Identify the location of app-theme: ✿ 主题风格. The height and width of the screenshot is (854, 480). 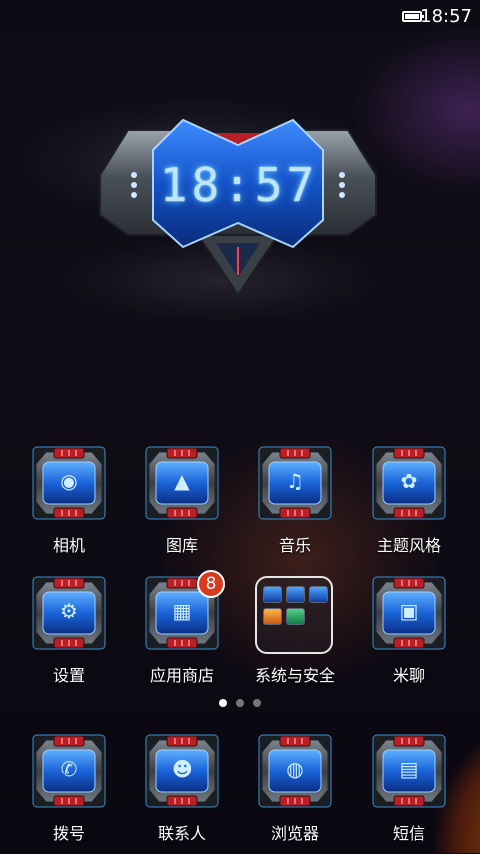
(409, 506).